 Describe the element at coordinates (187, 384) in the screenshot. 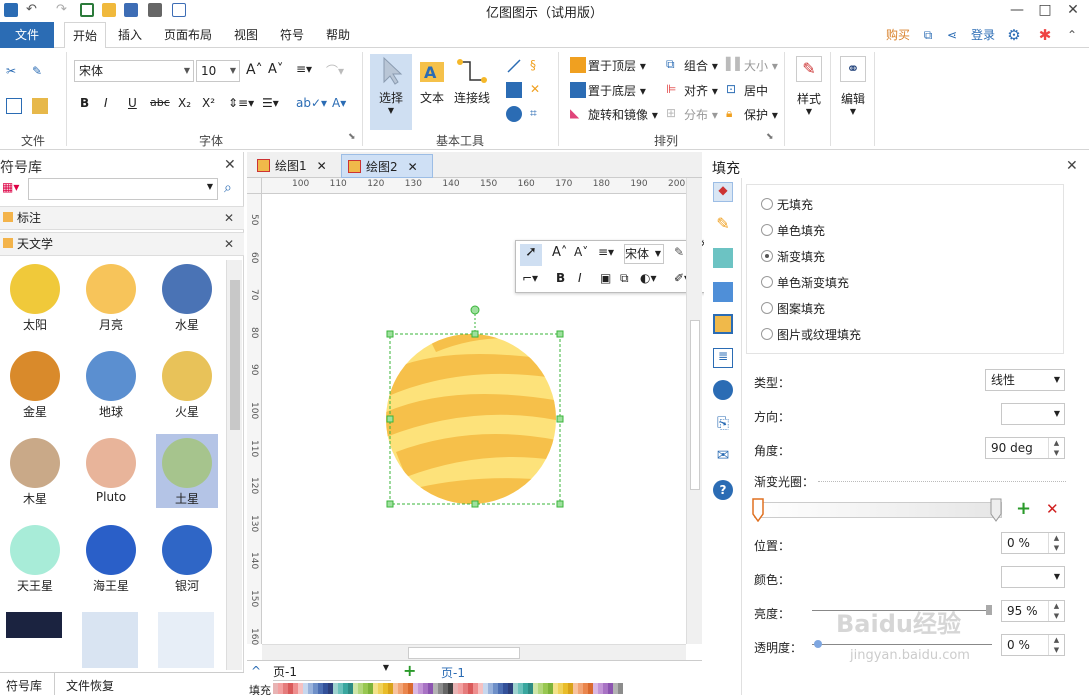

I see `symbol-item: 火星` at that location.